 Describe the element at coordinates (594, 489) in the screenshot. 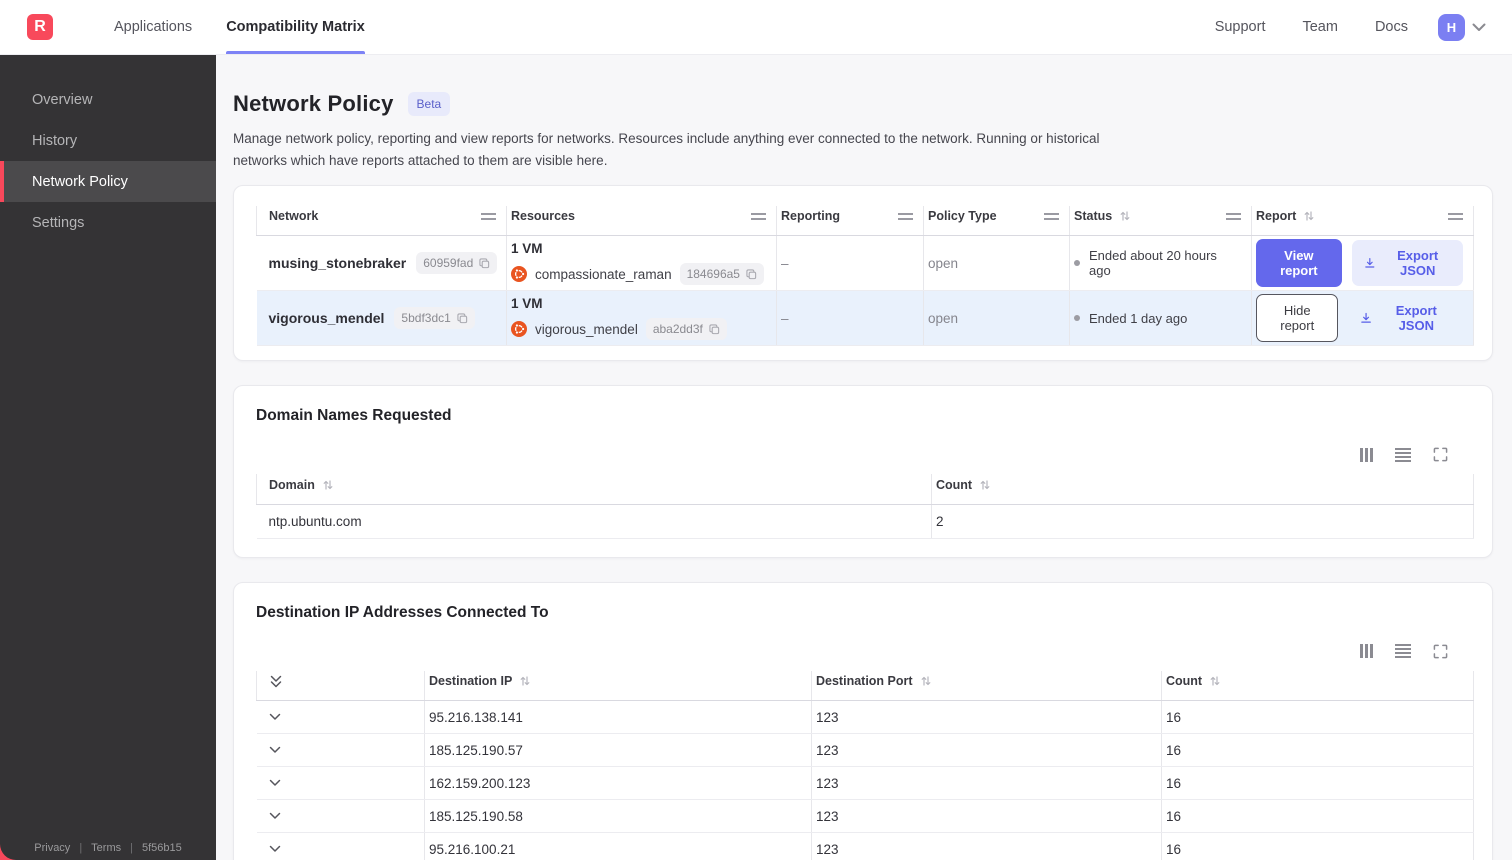

I see `col-header-domain: Domain` at that location.